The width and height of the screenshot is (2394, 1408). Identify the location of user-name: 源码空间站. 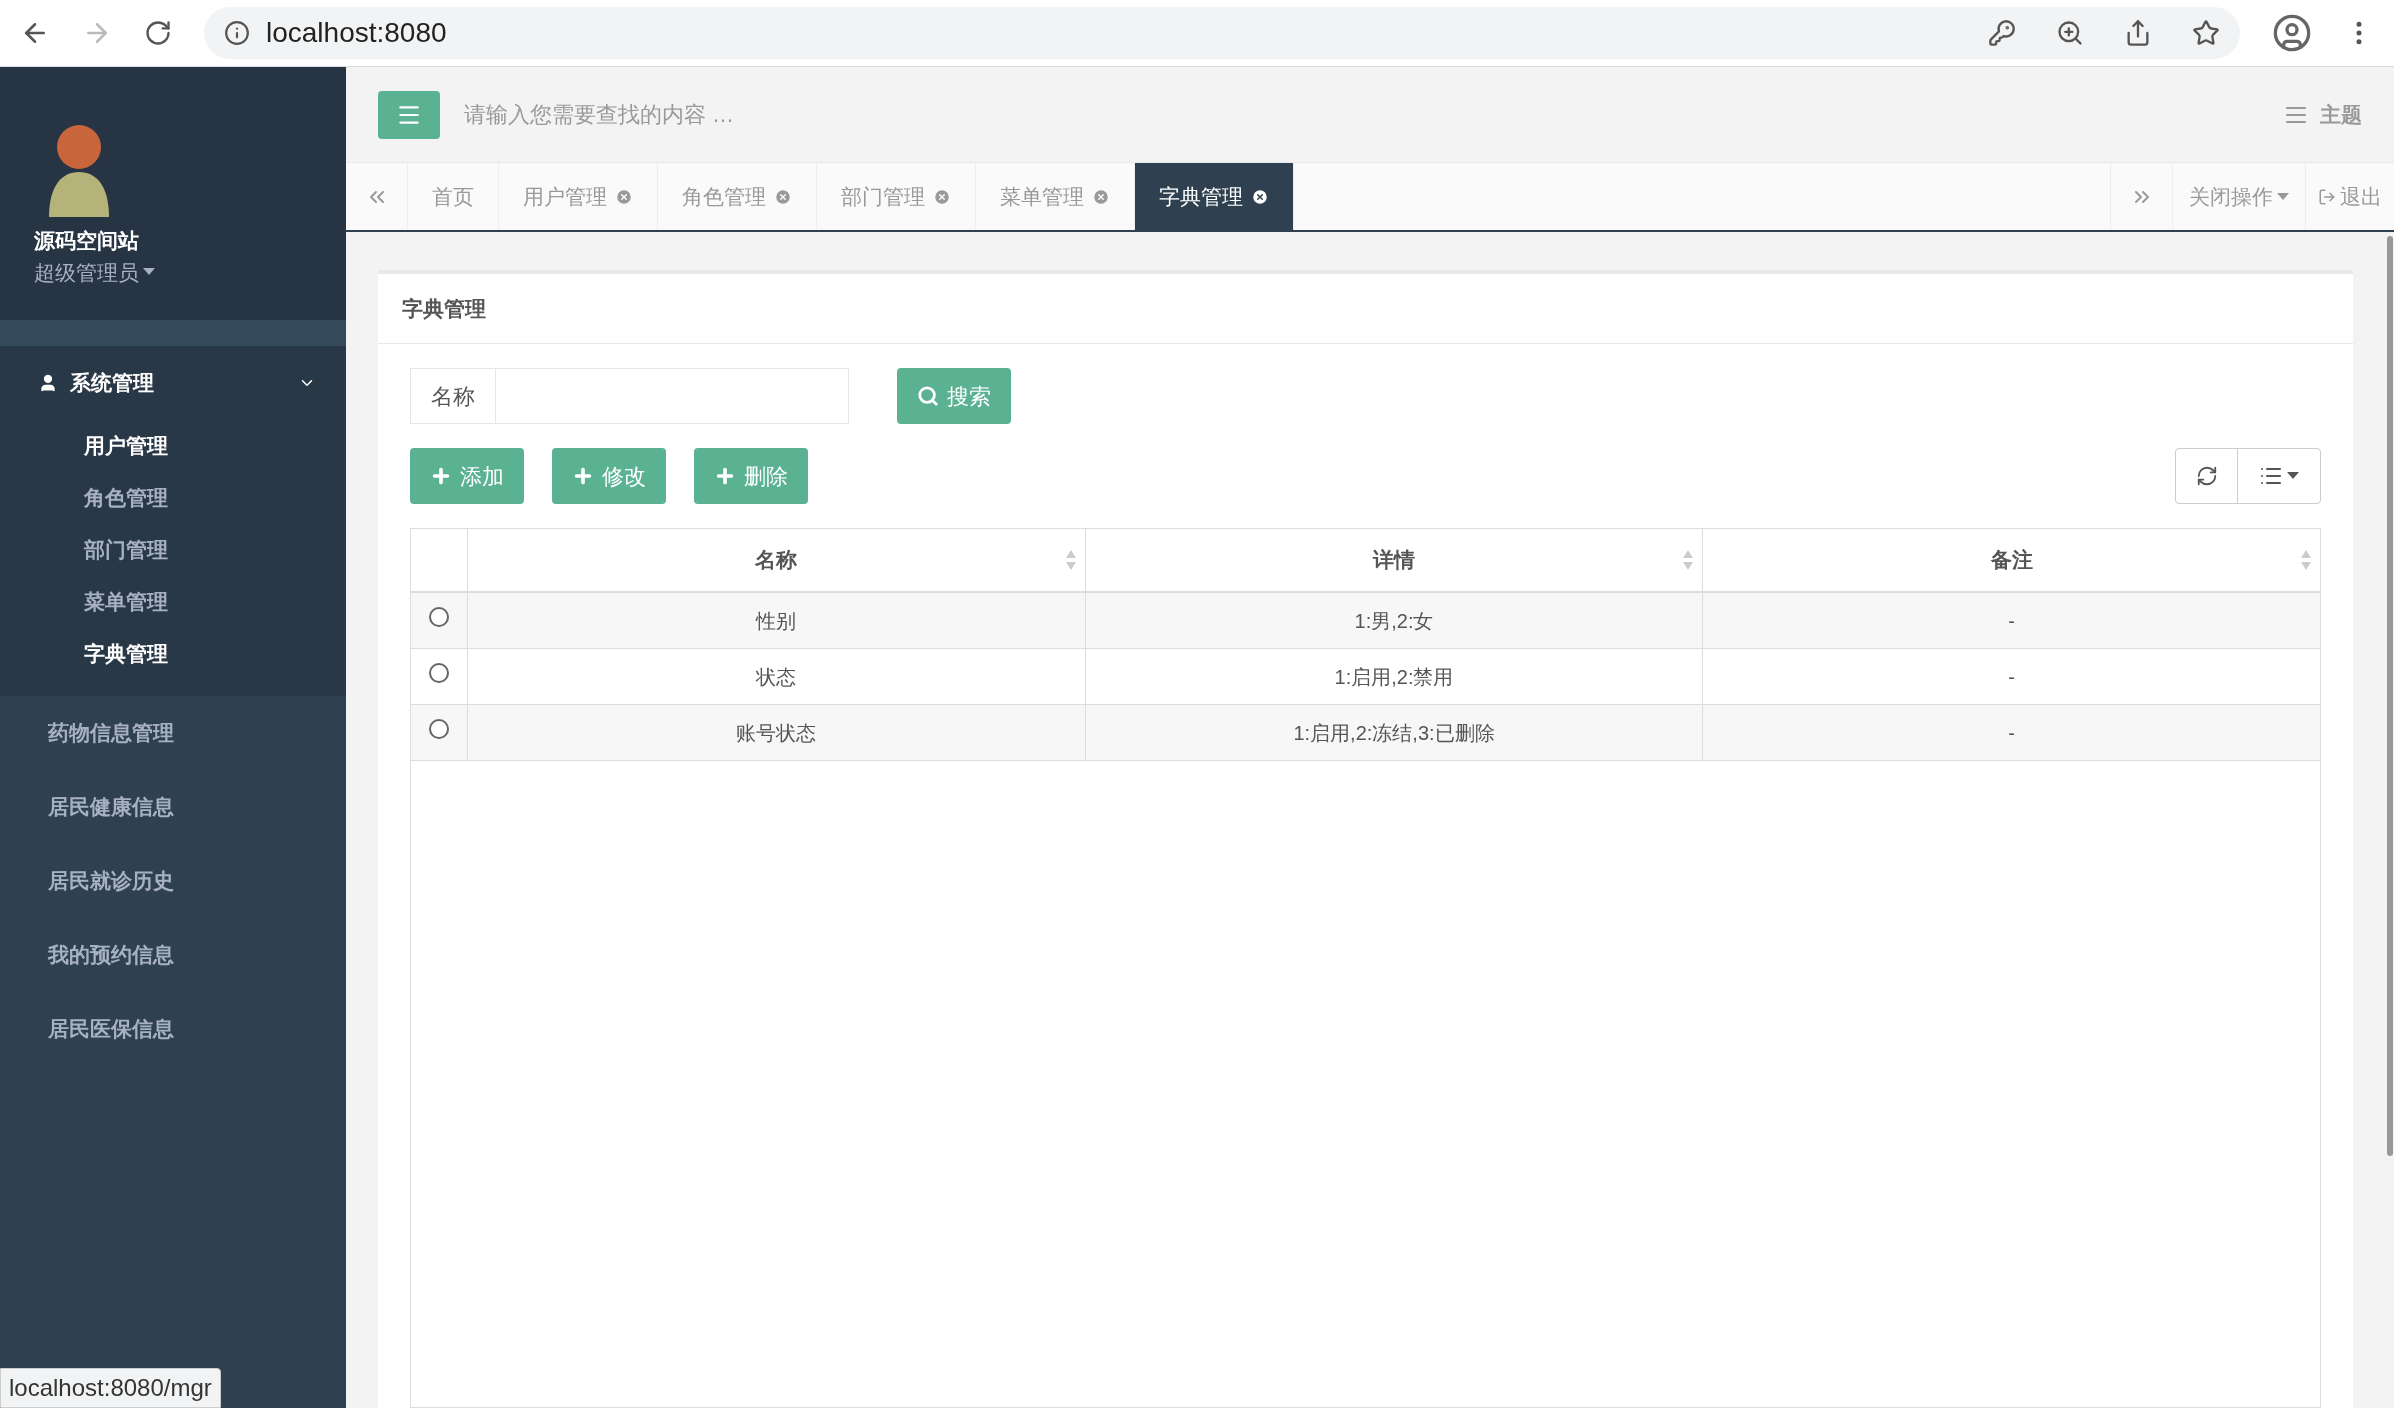
(87, 241).